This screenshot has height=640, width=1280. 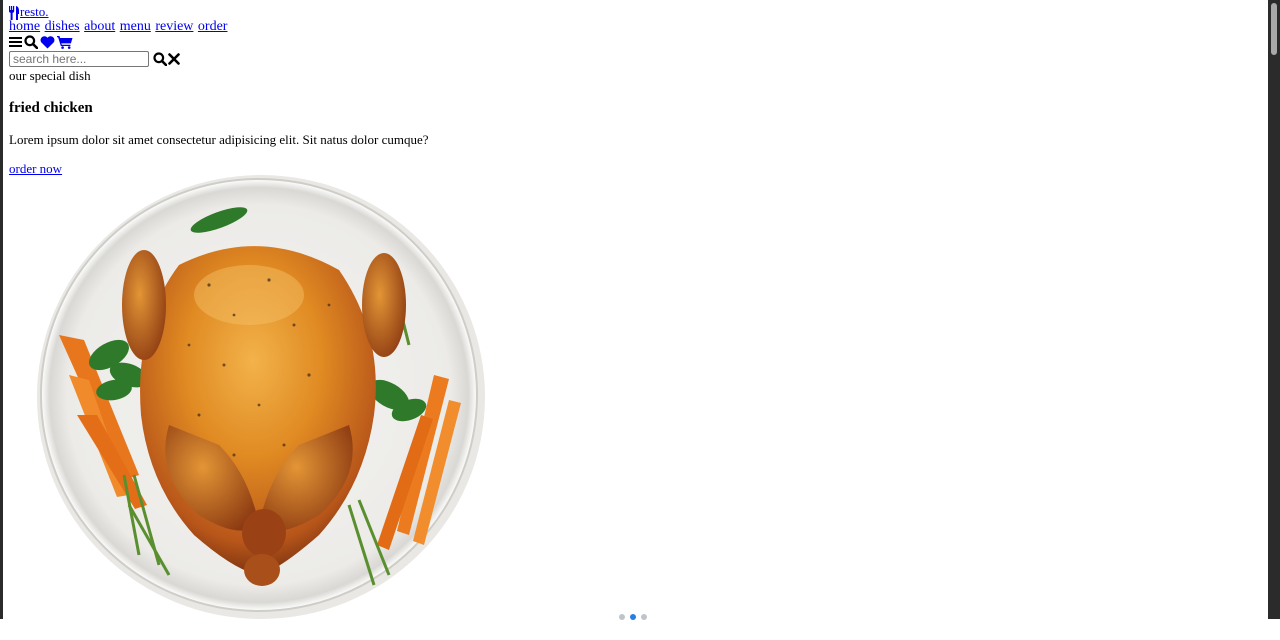 I want to click on heart-icon, so click(x=47, y=42).